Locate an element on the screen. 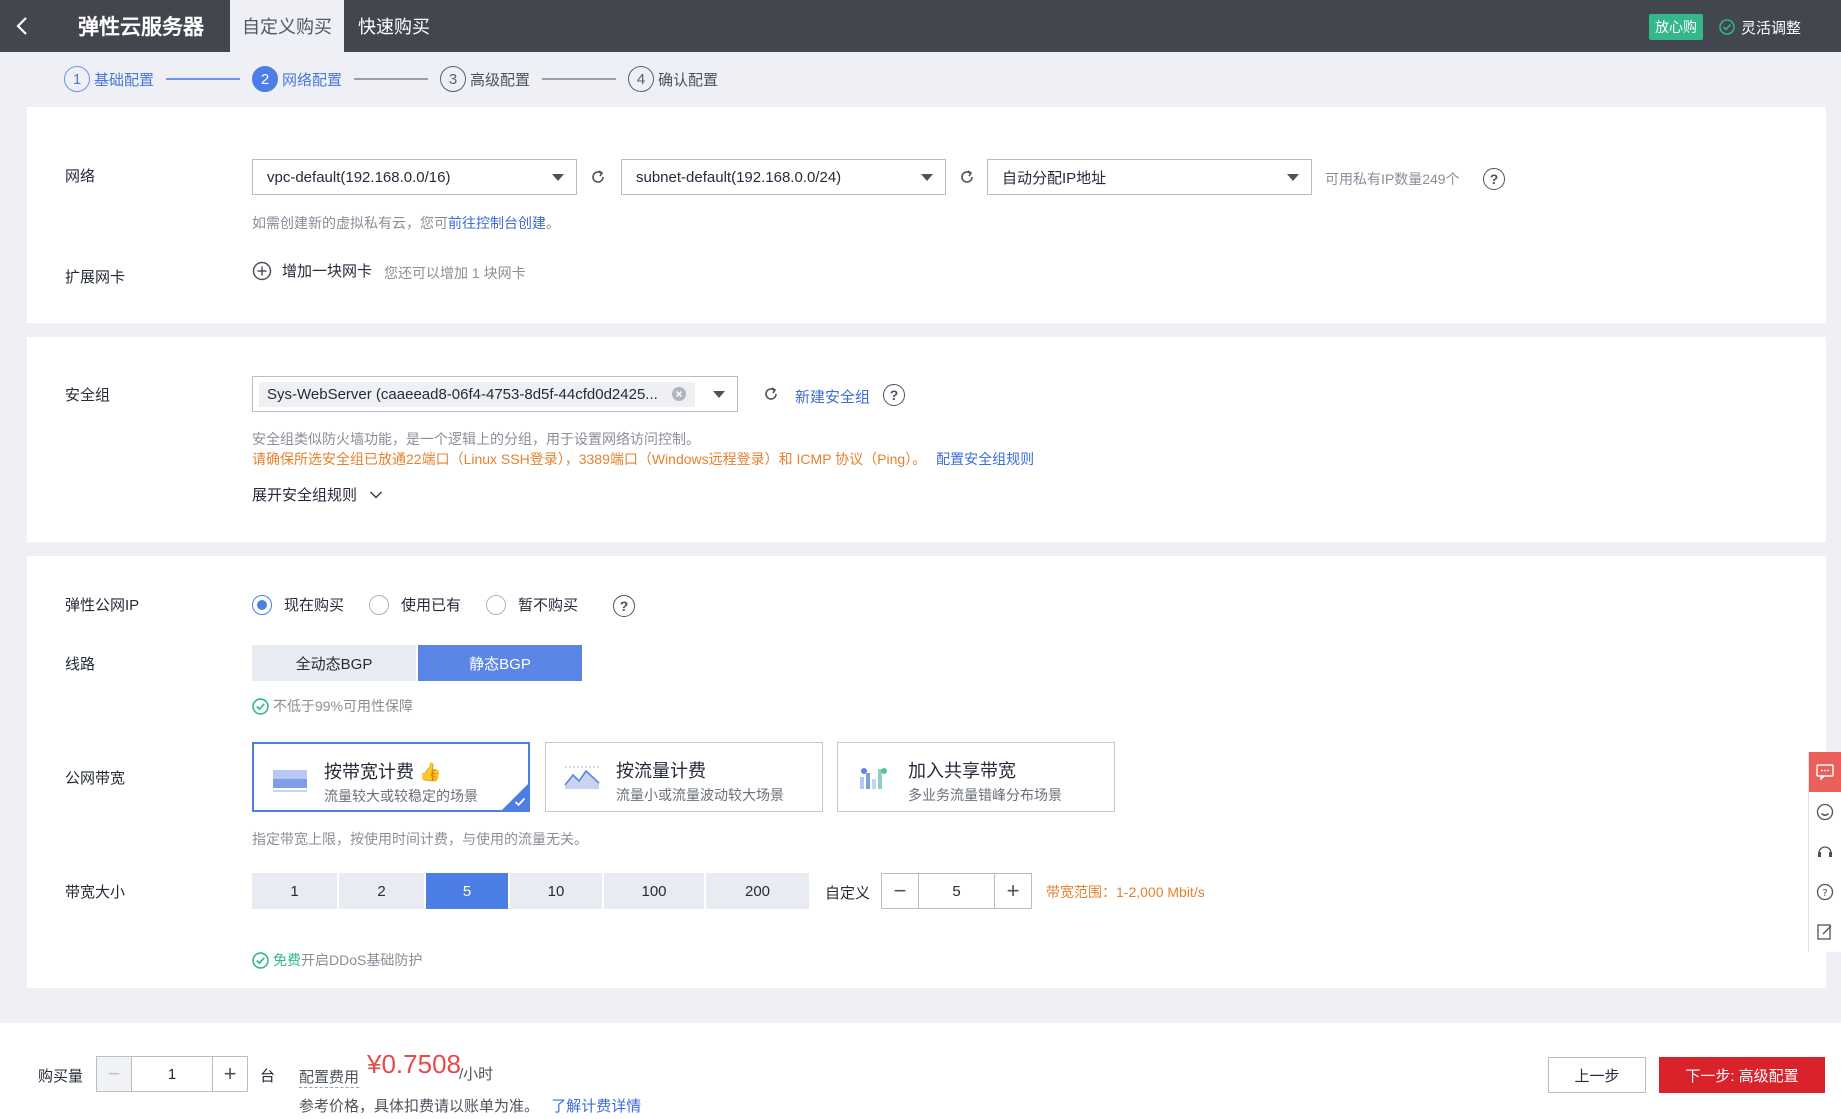  eip-label: 弹性公网IP is located at coordinates (102, 605).